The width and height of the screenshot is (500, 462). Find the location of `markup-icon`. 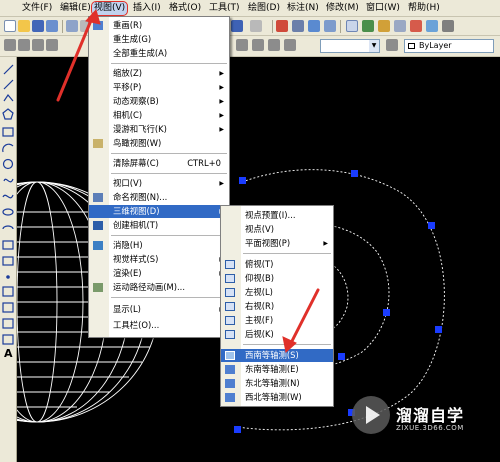

markup-icon is located at coordinates (416, 26).